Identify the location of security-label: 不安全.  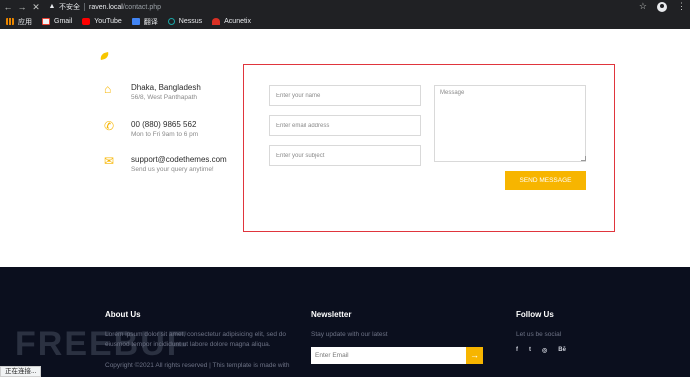
(69, 7).